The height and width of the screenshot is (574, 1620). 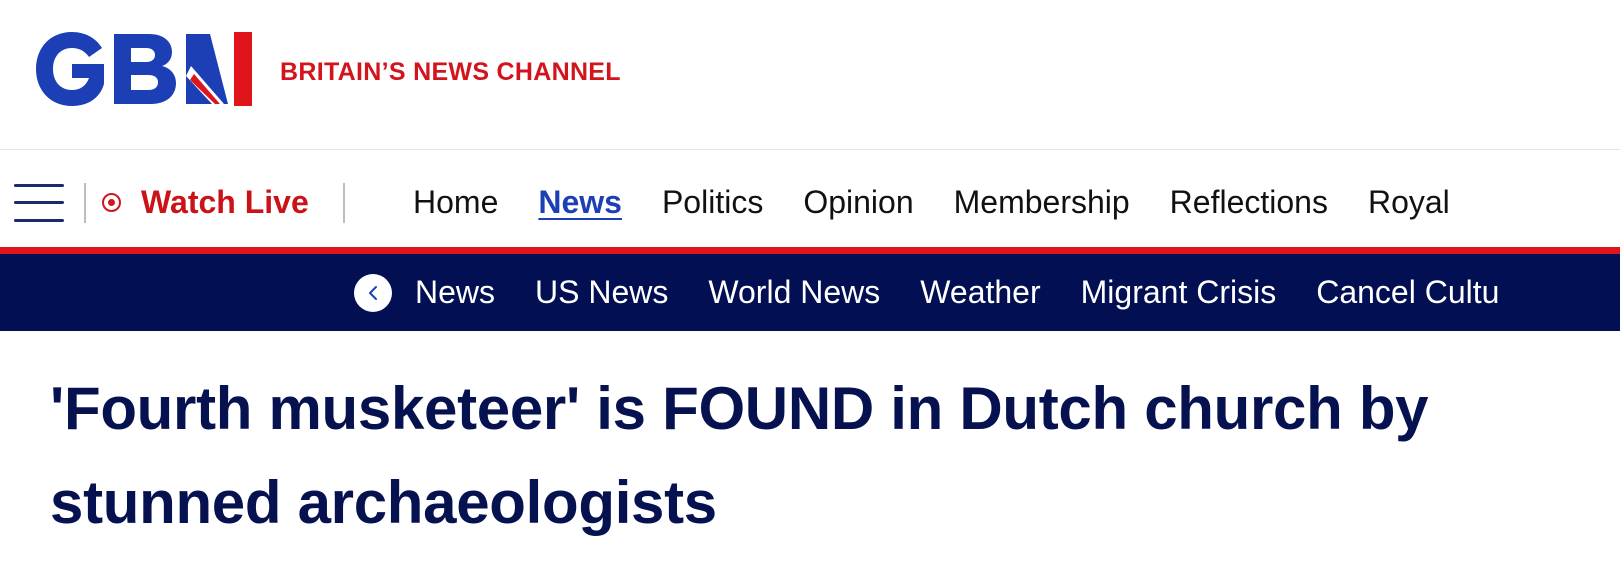 What do you see at coordinates (1179, 292) in the screenshot?
I see `sub-nav-item-migrant-crisis: Migrant Crisis` at bounding box center [1179, 292].